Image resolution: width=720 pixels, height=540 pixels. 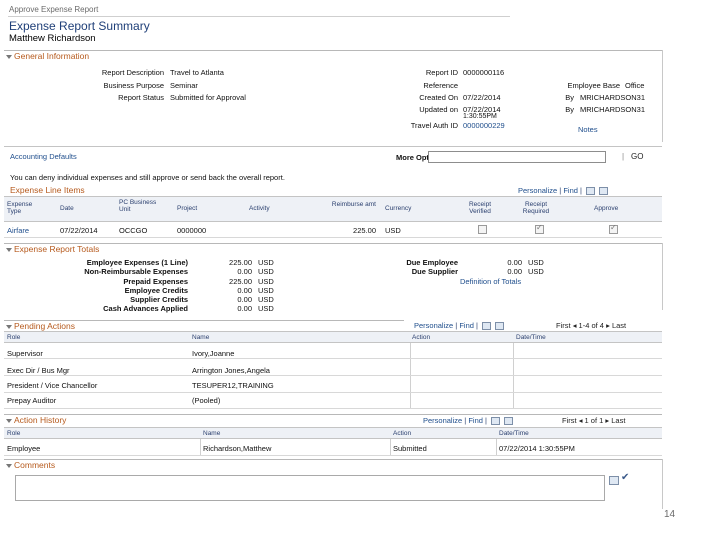 What do you see at coordinates (438, 109) in the screenshot?
I see `label-updated-on: Updated on` at bounding box center [438, 109].